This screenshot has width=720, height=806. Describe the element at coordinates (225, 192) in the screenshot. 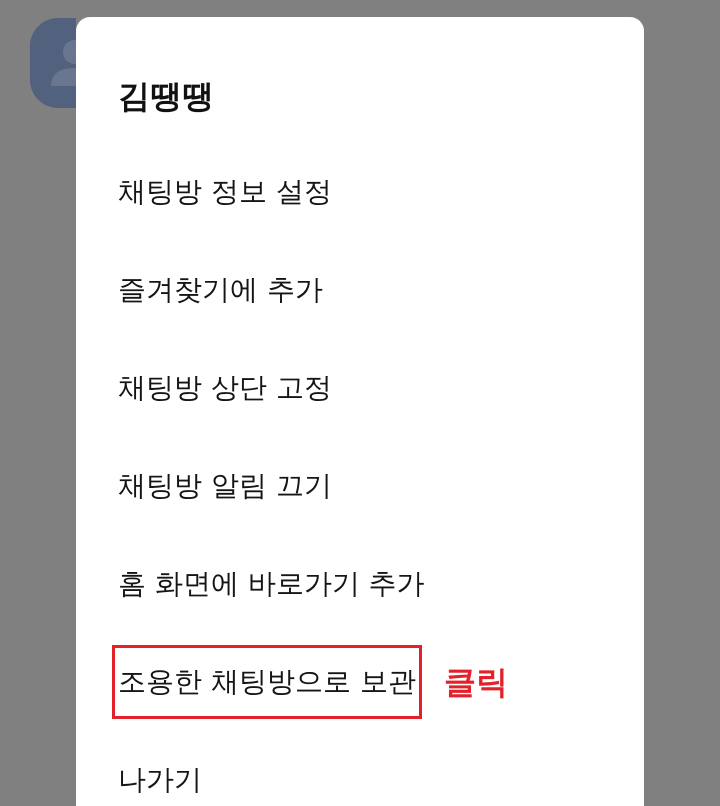

I see `menu-item: 채팅방 정보 설정` at that location.